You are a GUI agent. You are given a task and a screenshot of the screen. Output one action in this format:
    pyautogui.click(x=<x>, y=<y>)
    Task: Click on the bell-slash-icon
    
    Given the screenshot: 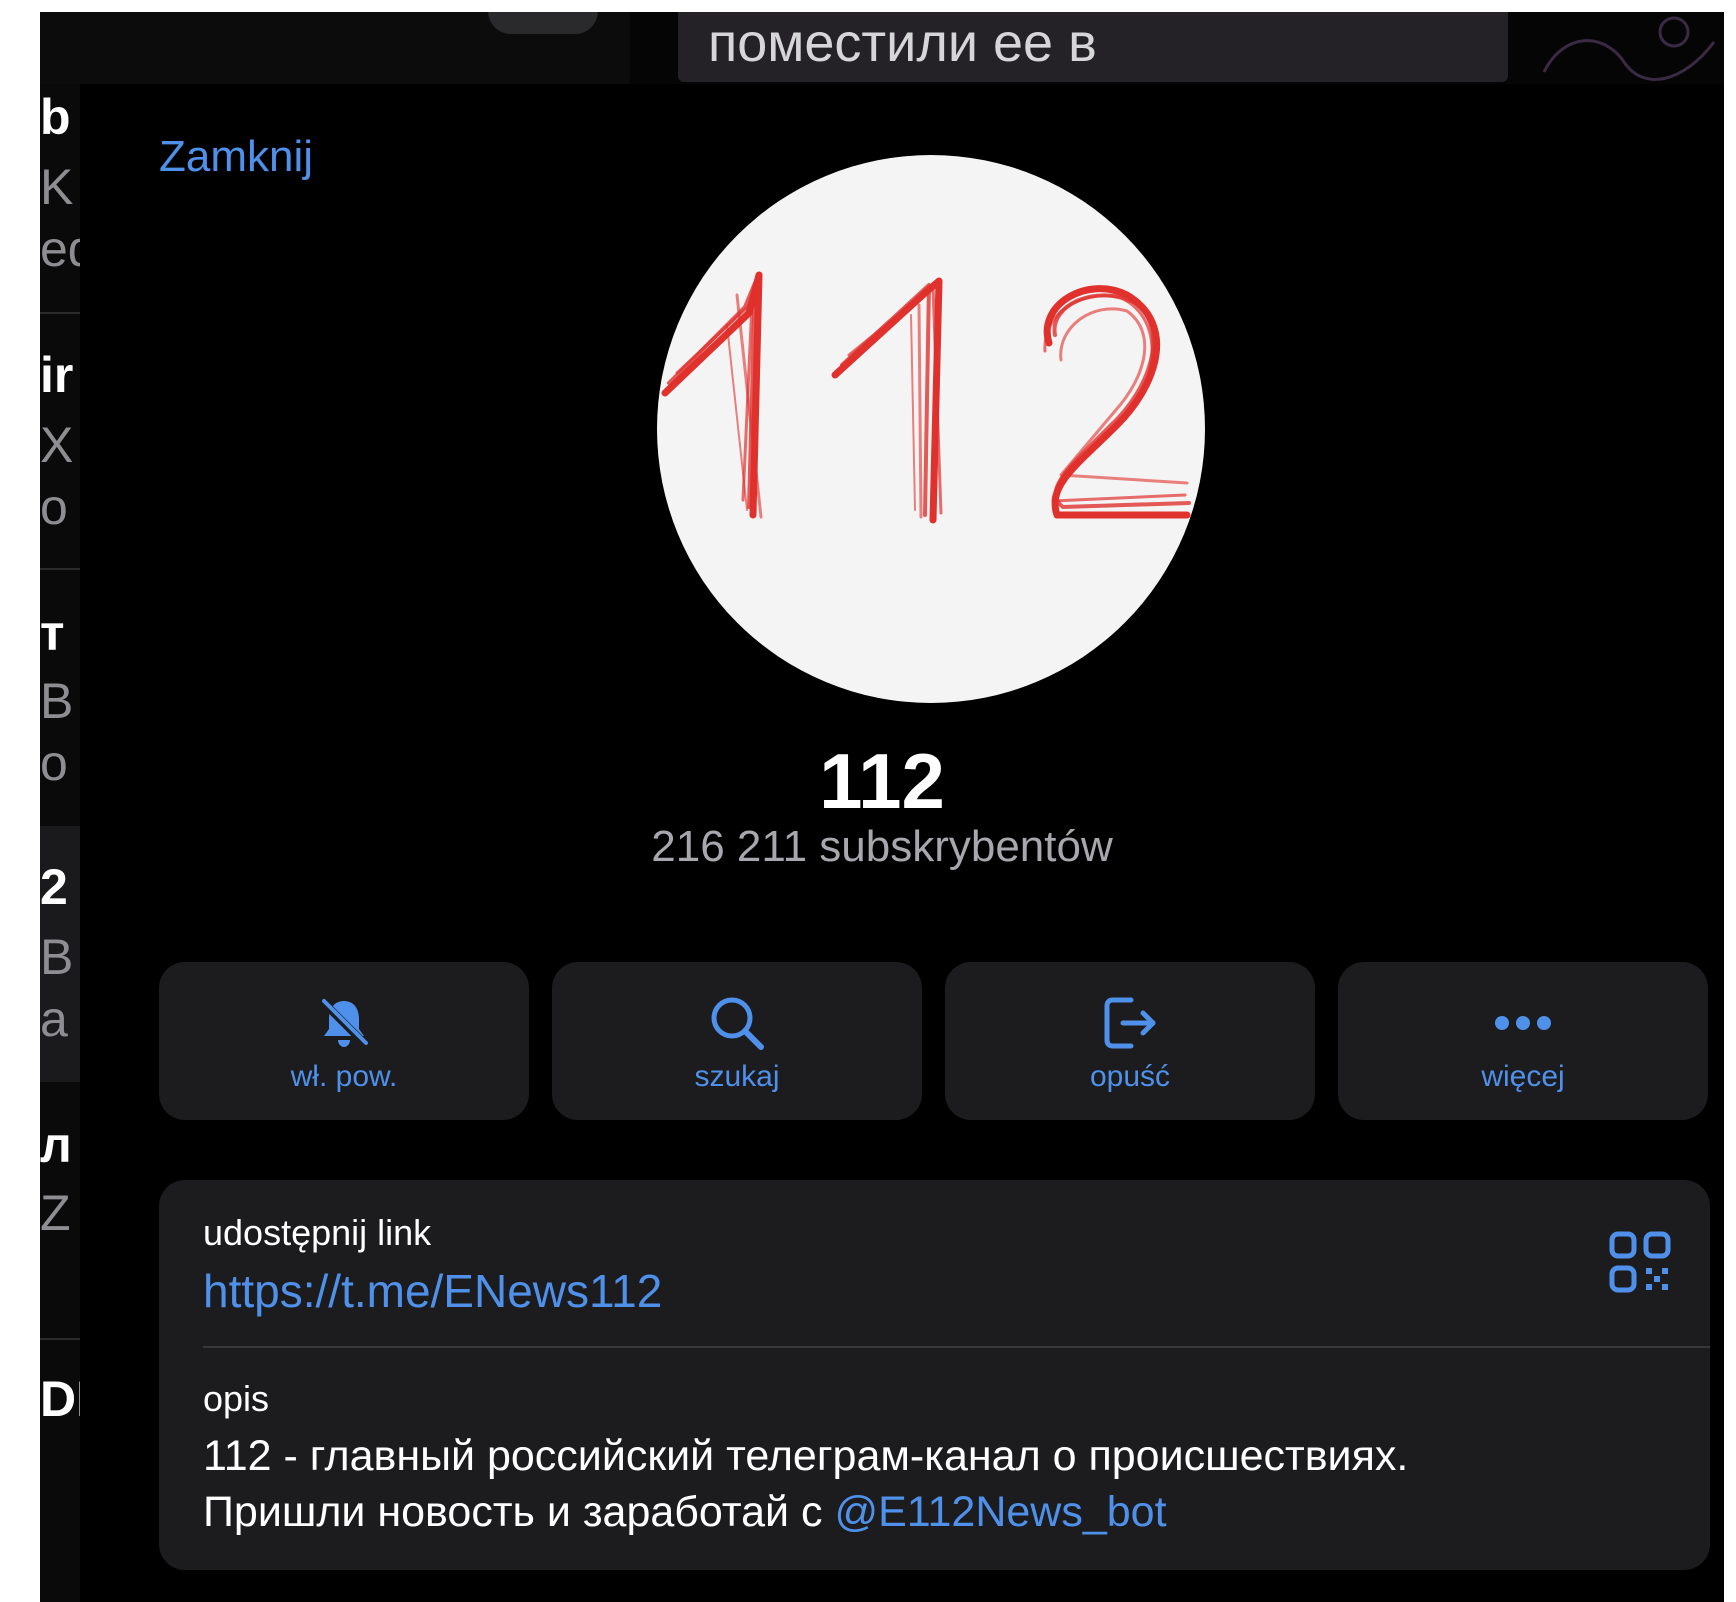 What is the action you would take?
    pyautogui.click(x=344, y=1023)
    